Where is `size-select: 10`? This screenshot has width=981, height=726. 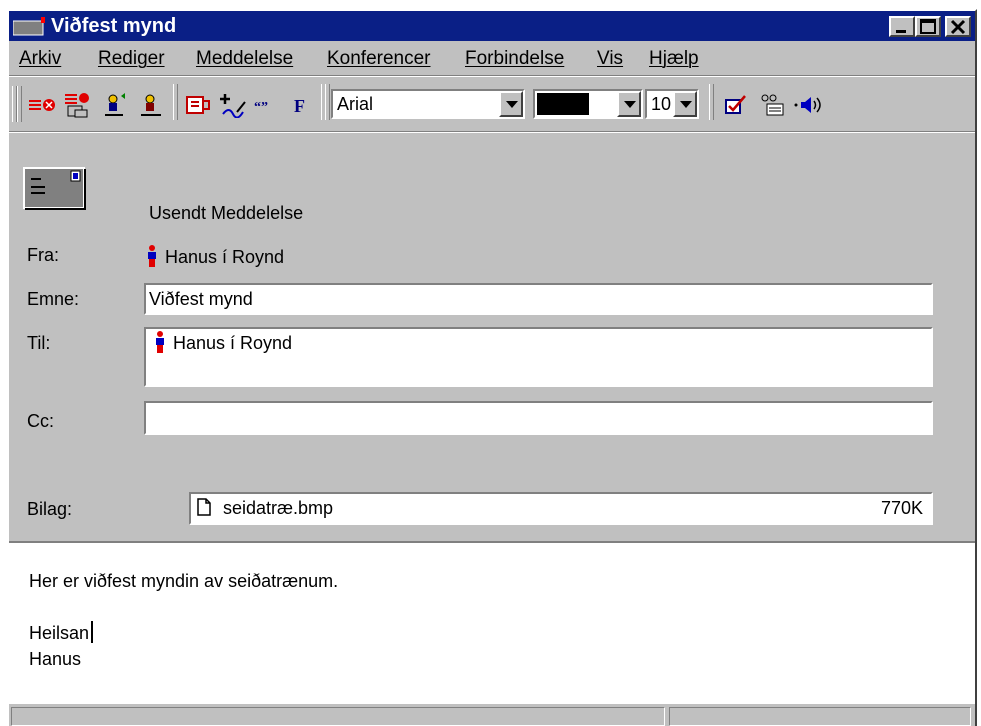
size-select: 10 is located at coordinates (672, 104).